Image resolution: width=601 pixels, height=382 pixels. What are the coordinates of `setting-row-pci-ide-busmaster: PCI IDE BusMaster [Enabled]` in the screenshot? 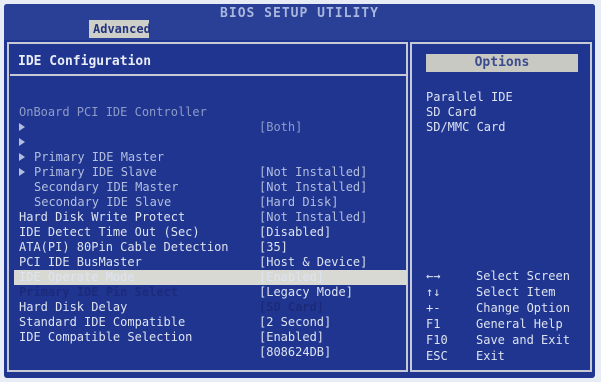 It's located at (214, 262).